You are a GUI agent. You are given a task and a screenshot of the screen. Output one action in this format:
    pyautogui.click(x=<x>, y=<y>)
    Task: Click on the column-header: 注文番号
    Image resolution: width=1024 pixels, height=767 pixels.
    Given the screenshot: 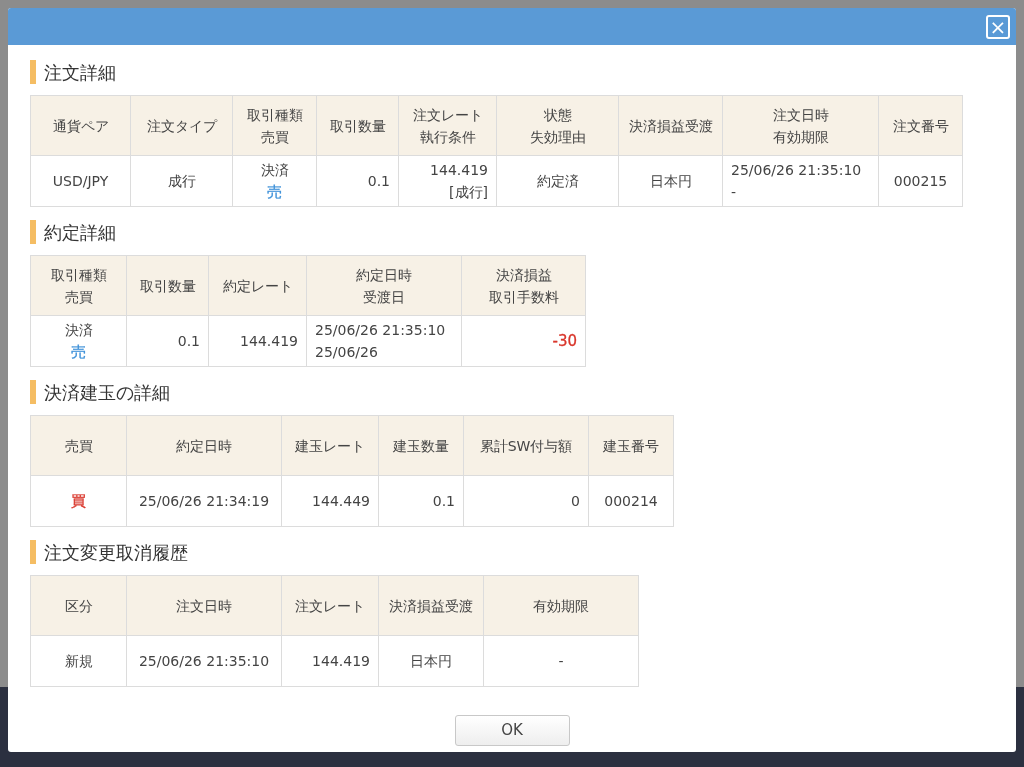 What is the action you would take?
    pyautogui.click(x=920, y=125)
    